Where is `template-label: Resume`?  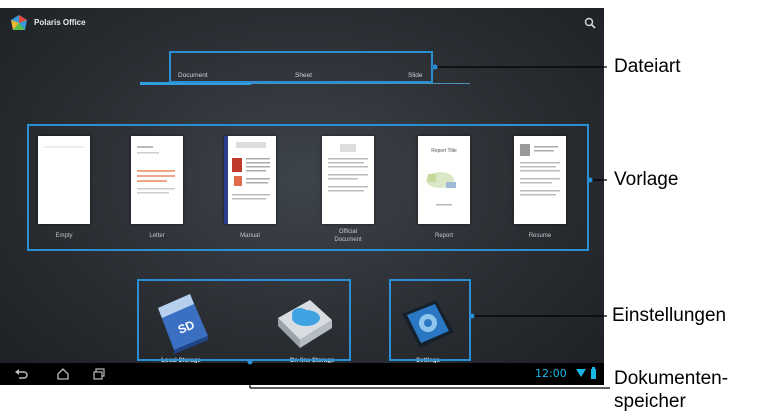
template-label: Resume is located at coordinates (540, 236).